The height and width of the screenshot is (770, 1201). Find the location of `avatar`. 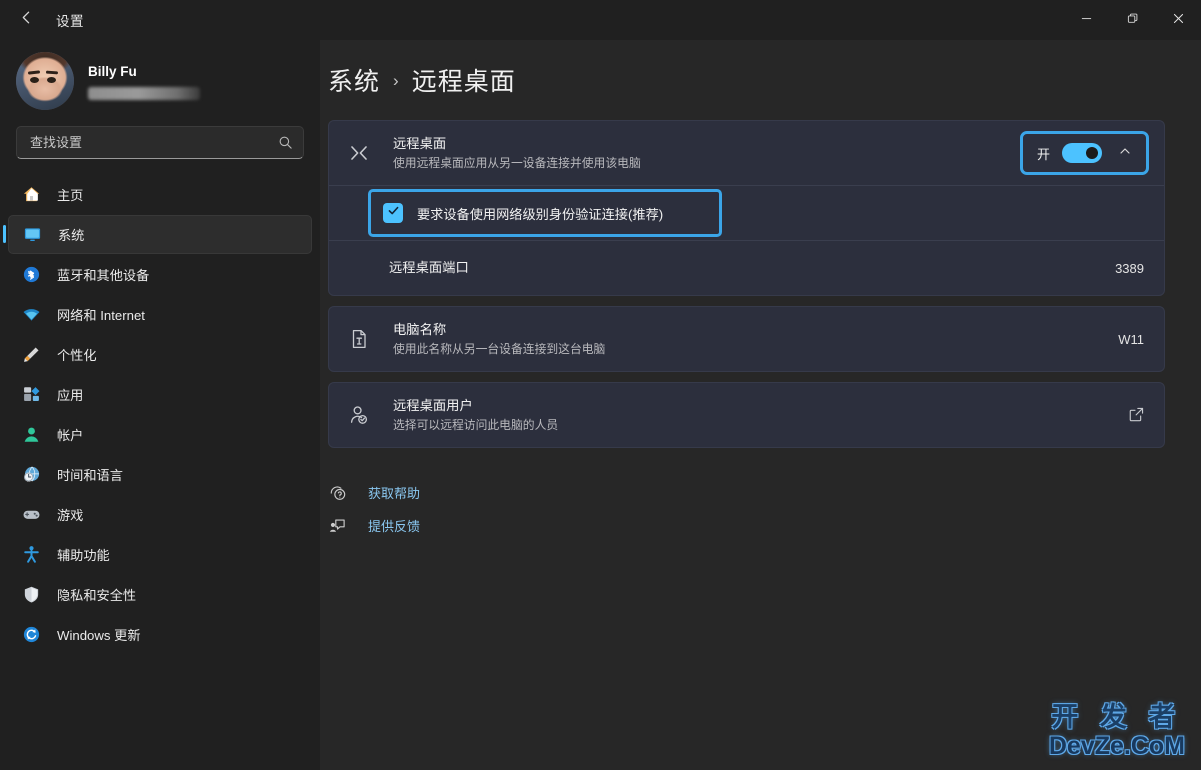

avatar is located at coordinates (45, 81).